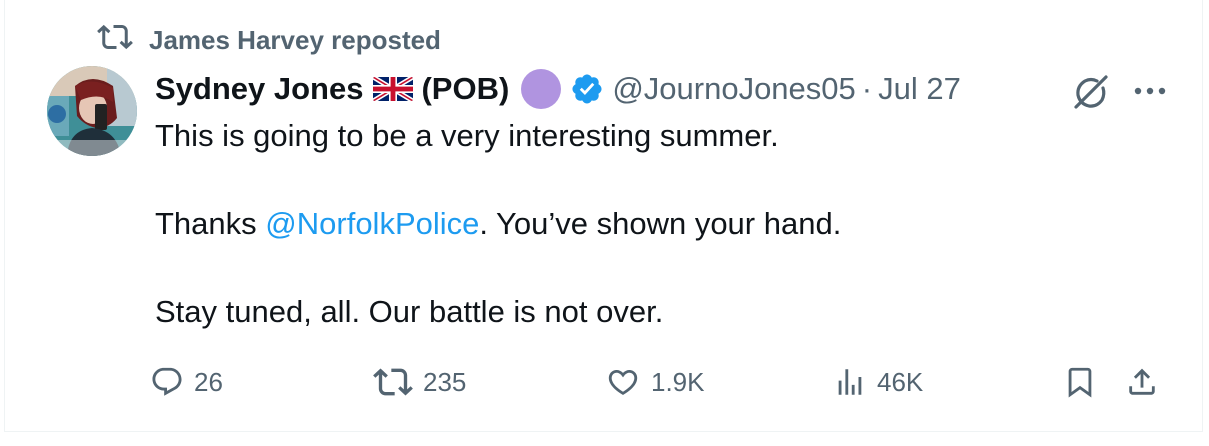 The width and height of the screenshot is (1209, 446). I want to click on like-button: 1.9K, so click(655, 382).